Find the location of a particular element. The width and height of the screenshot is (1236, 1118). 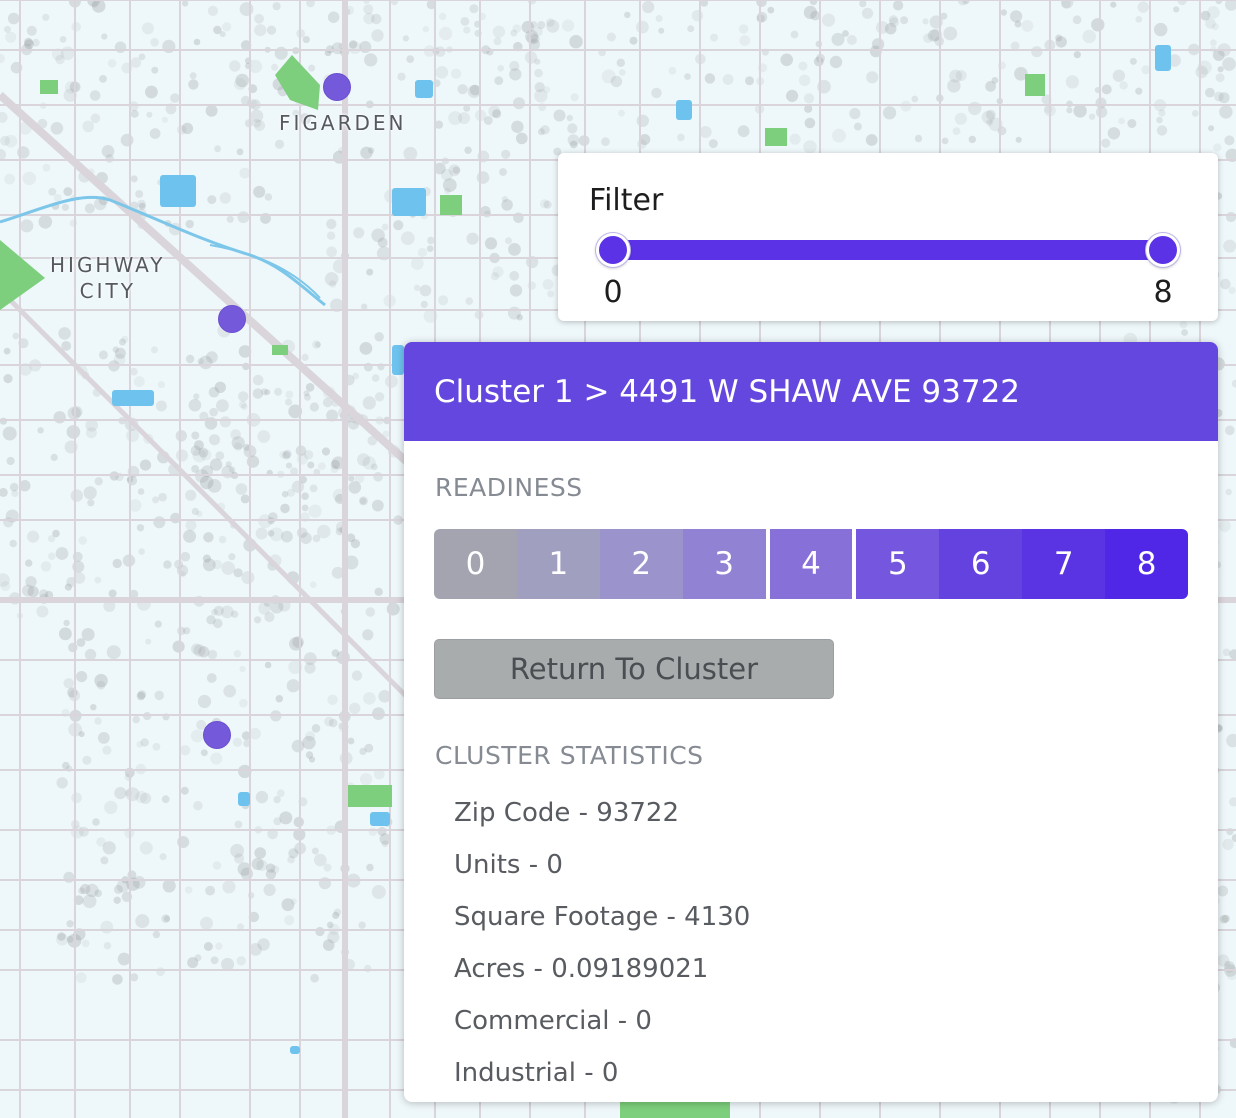

readiness-level-5: 5 is located at coordinates (898, 564).